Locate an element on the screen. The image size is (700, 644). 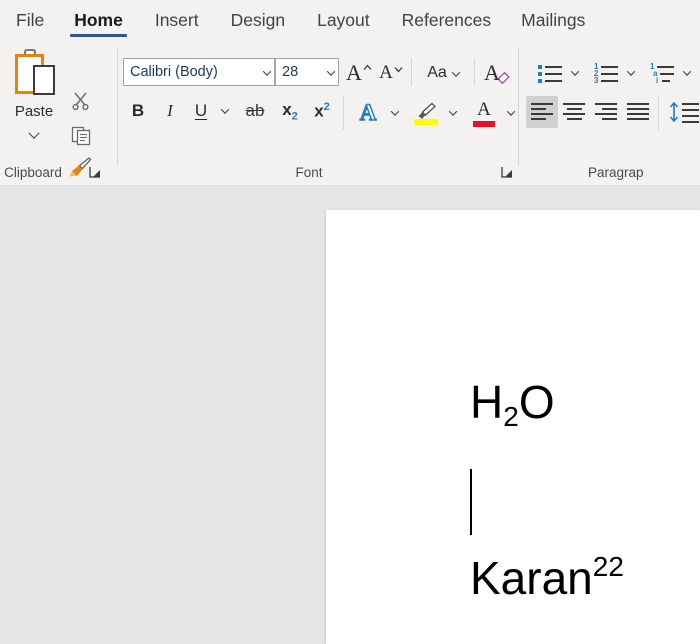
bullets-dropdown is located at coordinates (575, 73).